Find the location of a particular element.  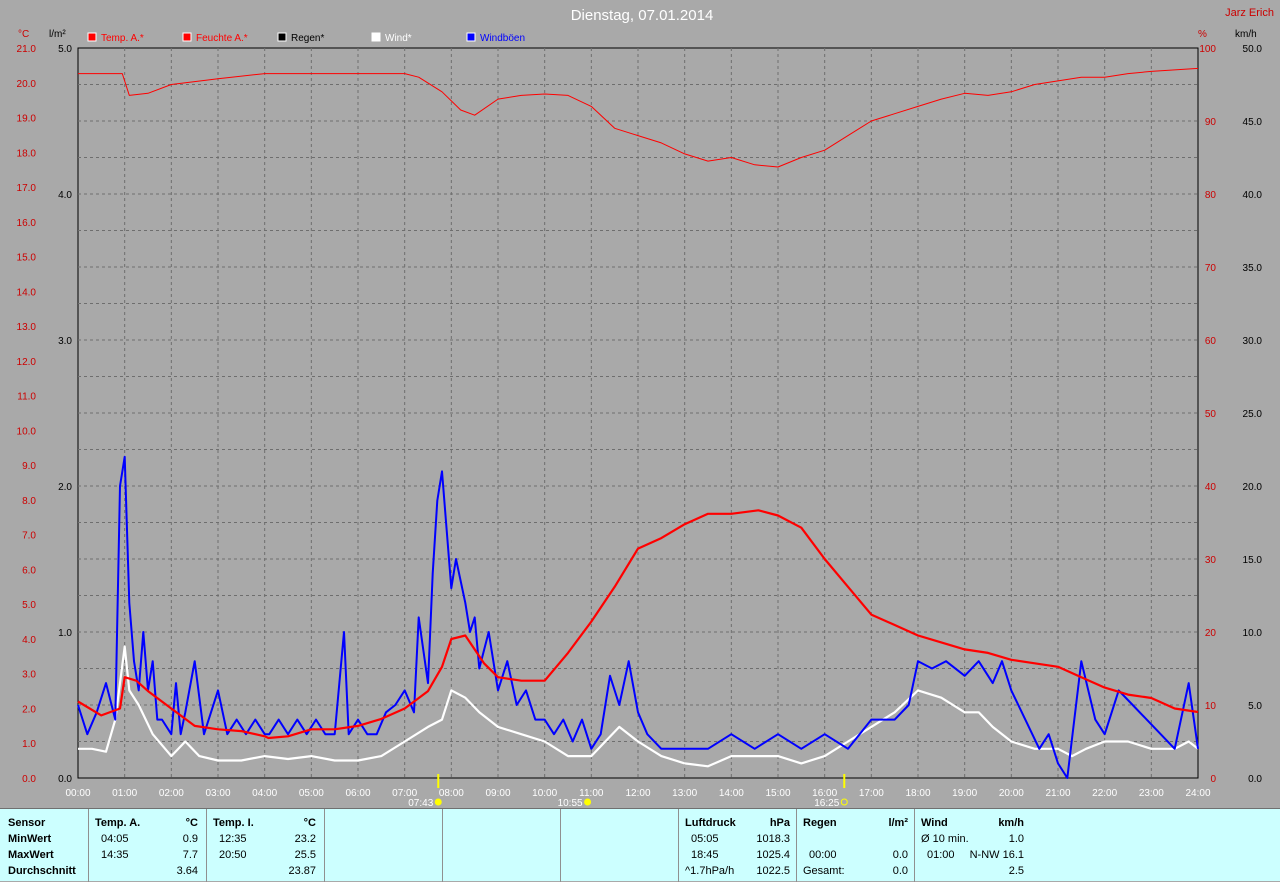

rain-unit: l/m² is located at coordinates (898, 823).